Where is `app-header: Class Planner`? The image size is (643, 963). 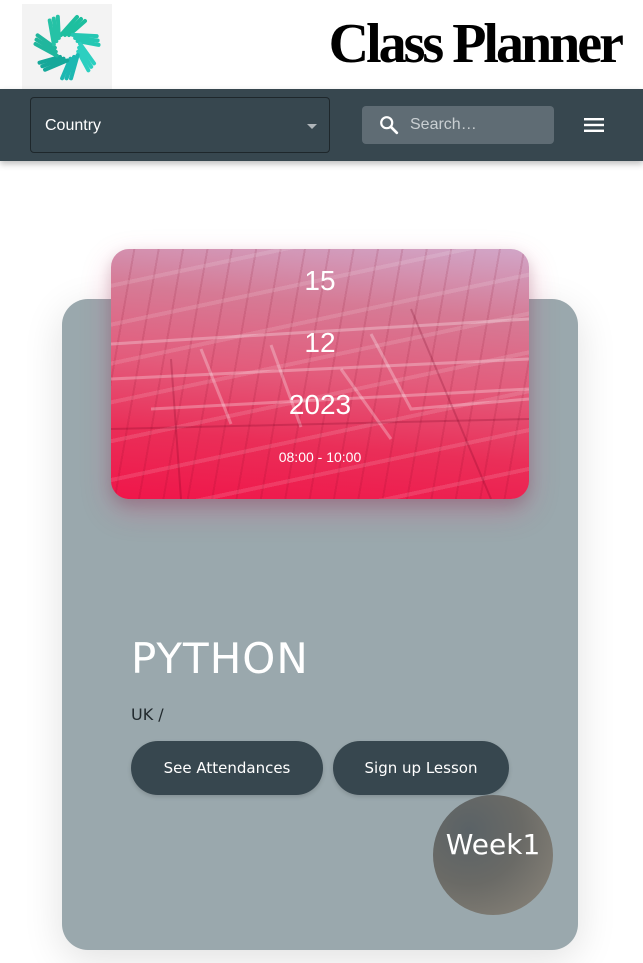 app-header: Class Planner is located at coordinates (321, 44).